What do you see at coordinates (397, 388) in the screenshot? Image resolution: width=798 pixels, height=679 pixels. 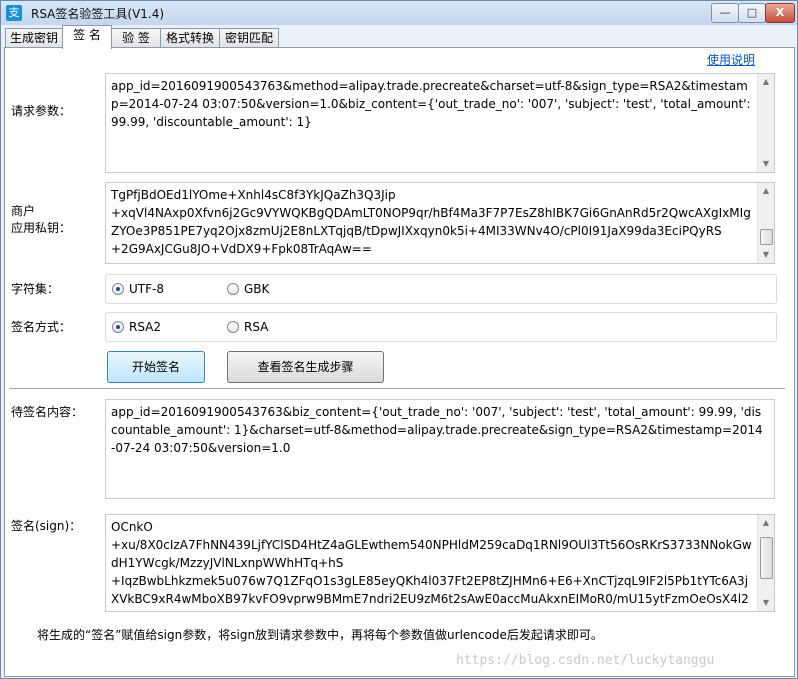 I see `section-divider` at bounding box center [397, 388].